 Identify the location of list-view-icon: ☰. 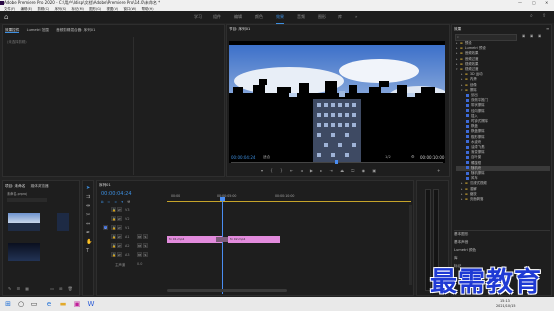
(19, 288).